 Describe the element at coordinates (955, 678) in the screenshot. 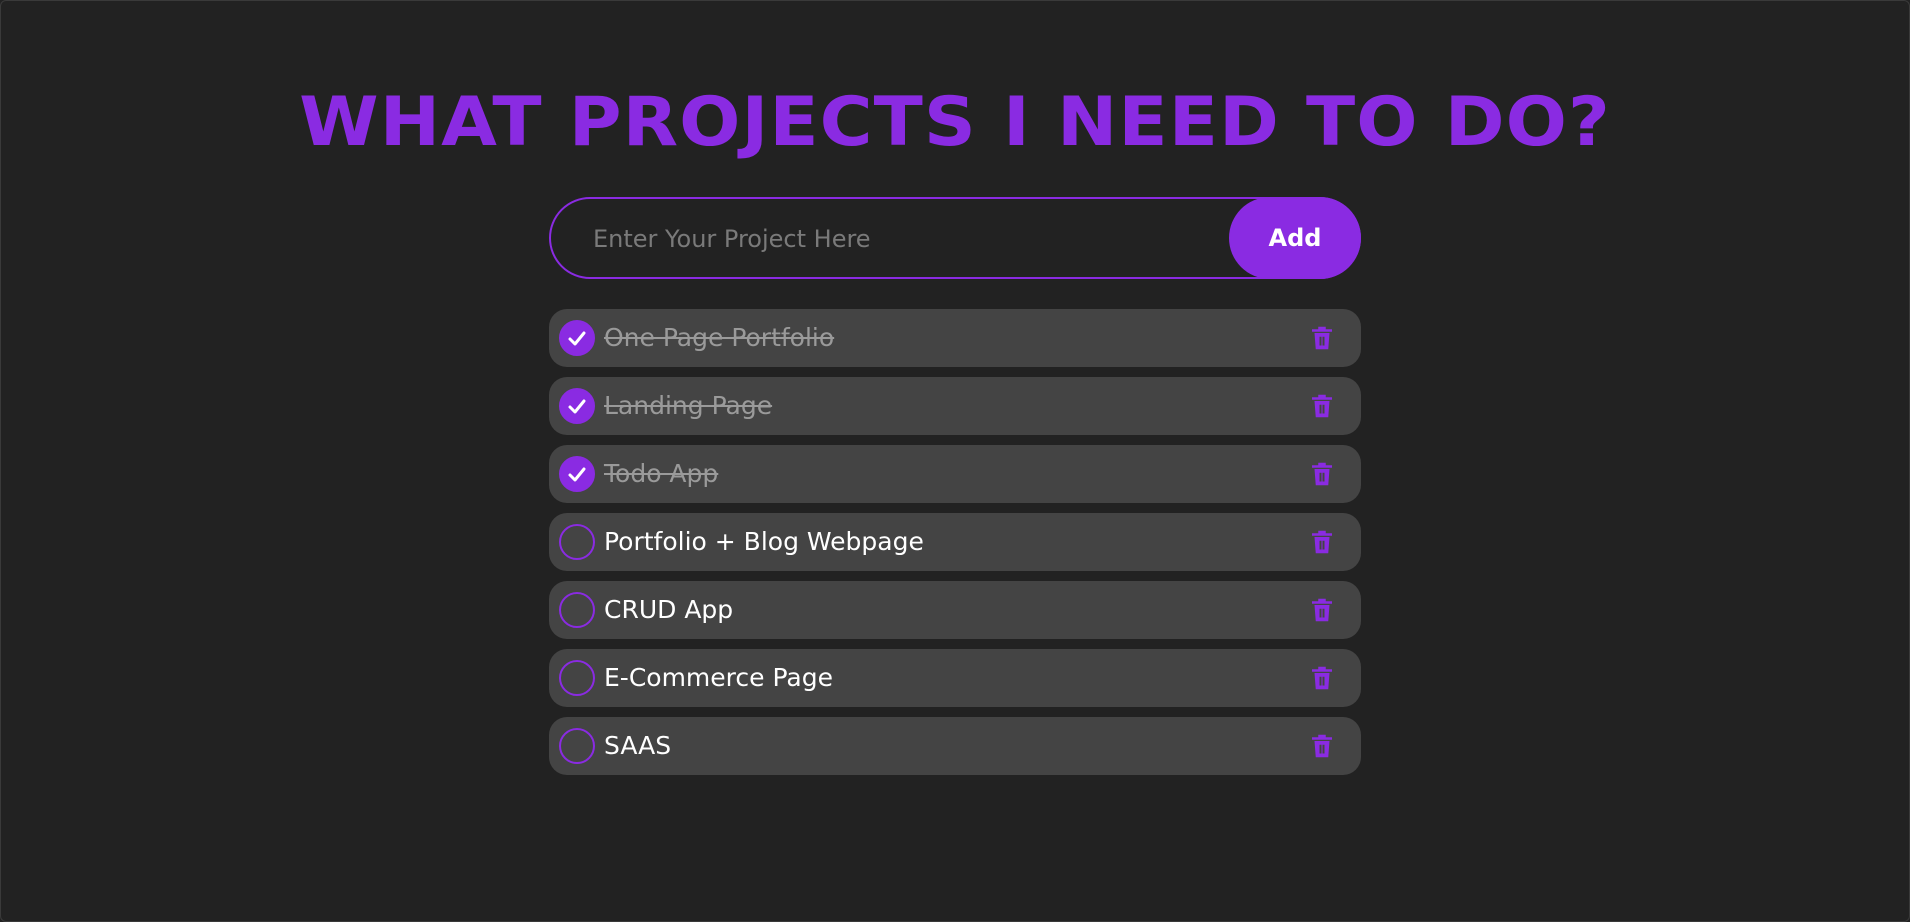

I see `todo-item: E-Commerce Page` at that location.